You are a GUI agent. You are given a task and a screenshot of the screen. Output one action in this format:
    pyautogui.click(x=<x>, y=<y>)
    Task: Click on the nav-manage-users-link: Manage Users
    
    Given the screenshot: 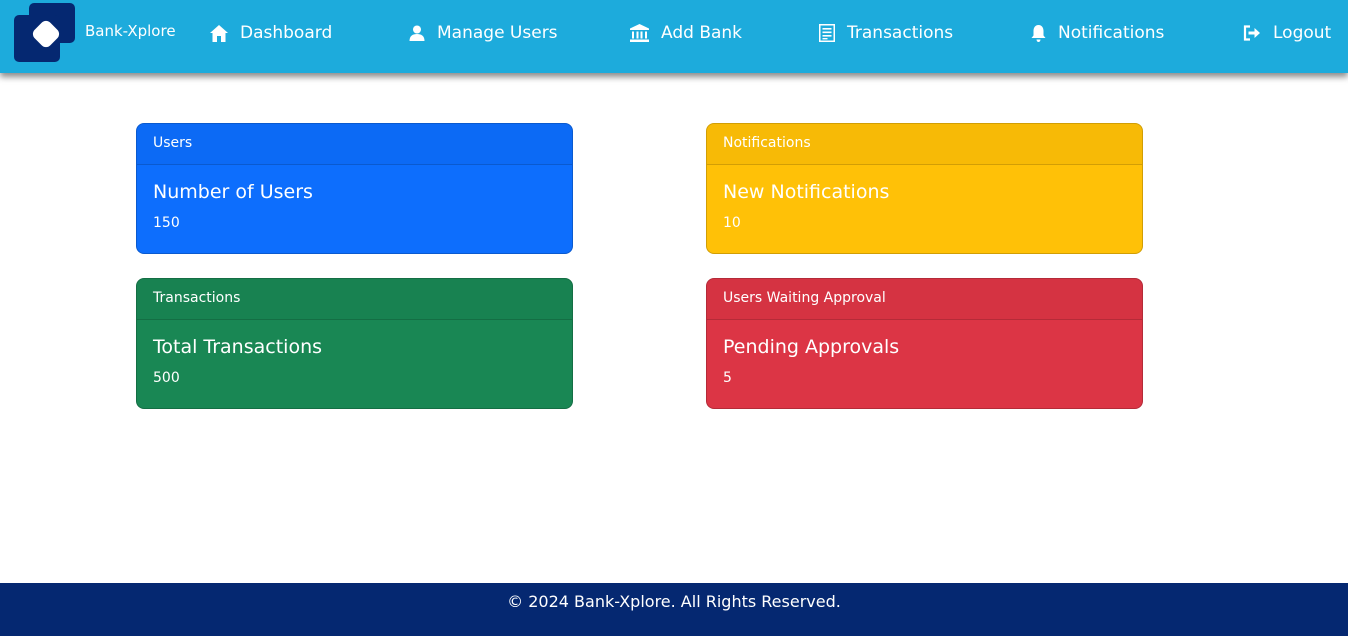 What is the action you would take?
    pyautogui.click(x=483, y=33)
    